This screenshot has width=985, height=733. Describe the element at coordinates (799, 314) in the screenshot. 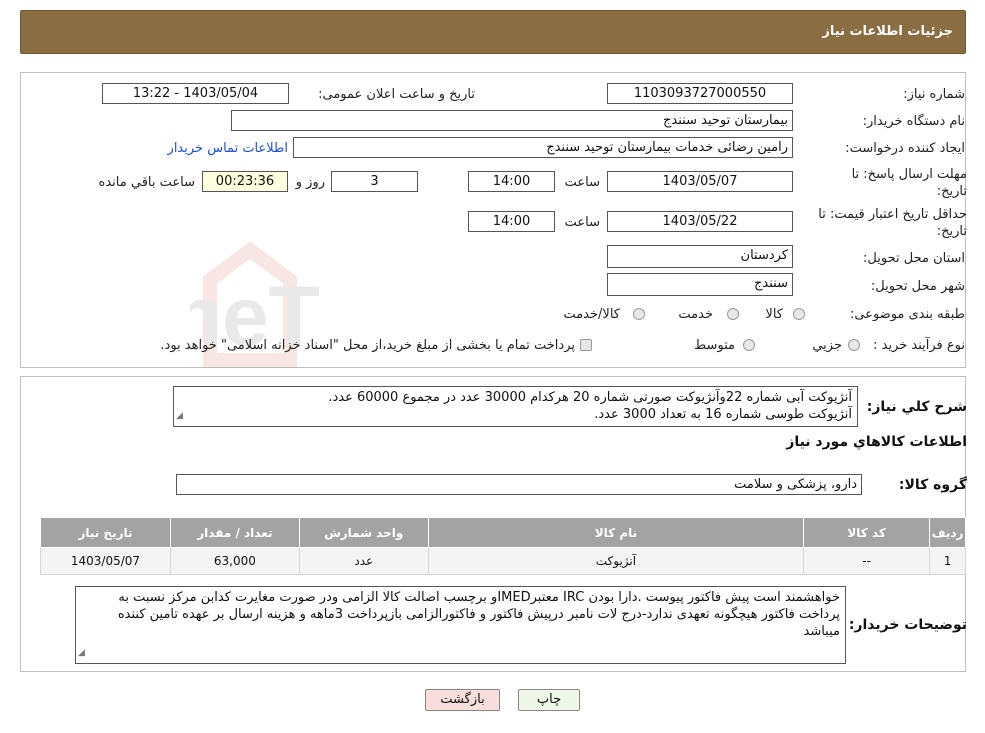

I see `category-radio-goods` at that location.